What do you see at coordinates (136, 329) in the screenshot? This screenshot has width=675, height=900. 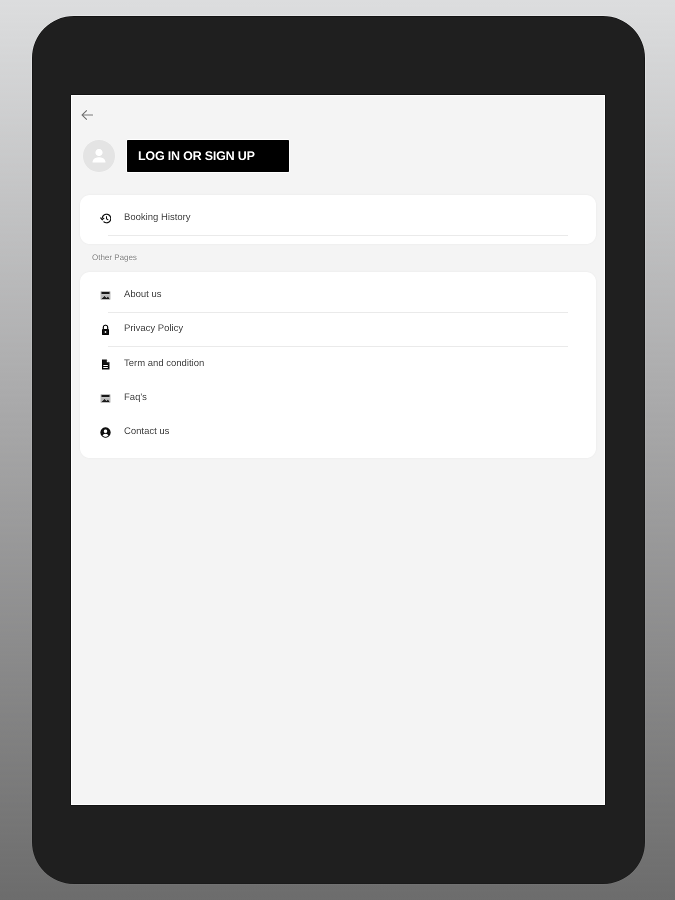 I see `menu-item: Privacy Policy` at bounding box center [136, 329].